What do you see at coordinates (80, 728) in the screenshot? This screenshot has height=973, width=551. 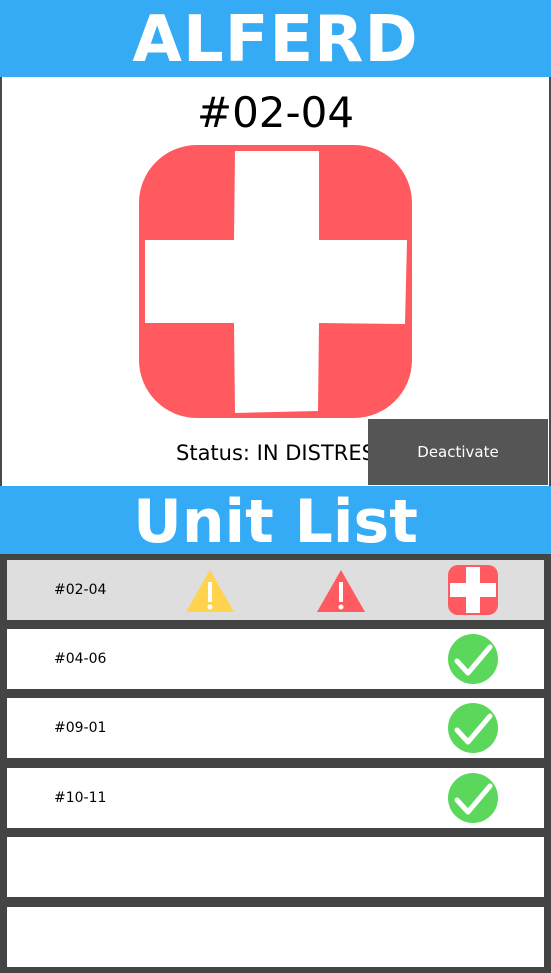 I see `unit-label: #09-01` at bounding box center [80, 728].